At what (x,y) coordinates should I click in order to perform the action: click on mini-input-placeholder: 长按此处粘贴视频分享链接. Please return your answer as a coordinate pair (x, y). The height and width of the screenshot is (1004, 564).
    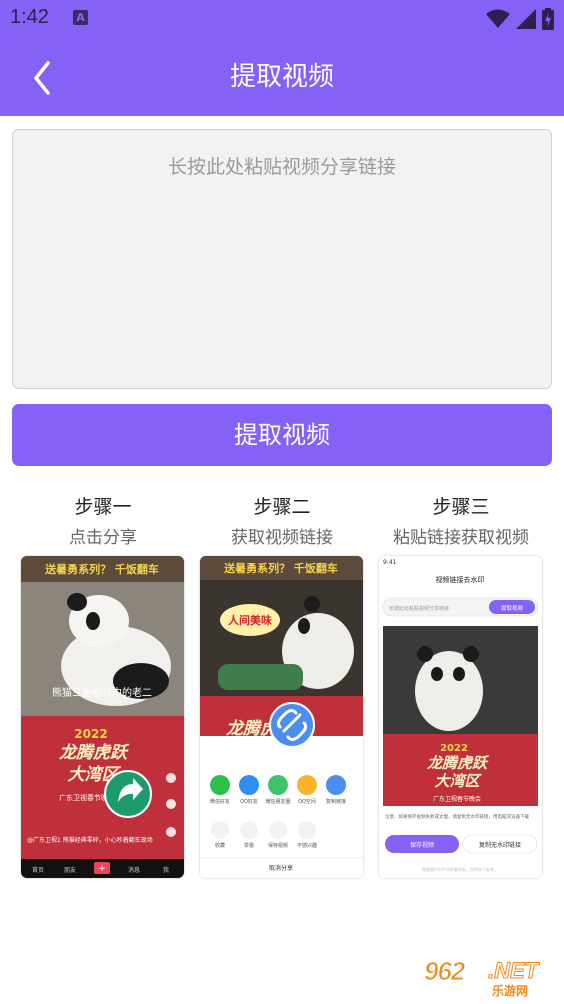
    Looking at the image, I should click on (419, 608).